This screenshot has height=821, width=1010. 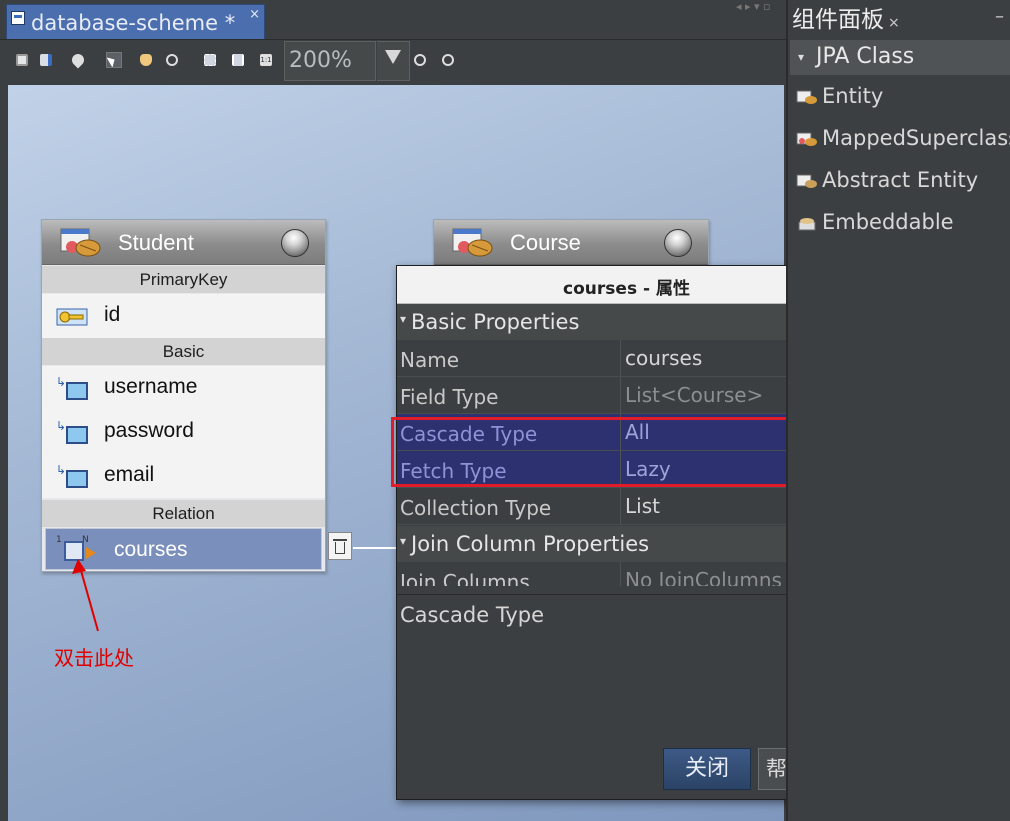 I want to click on zoom-region-icon, so click(x=172, y=60).